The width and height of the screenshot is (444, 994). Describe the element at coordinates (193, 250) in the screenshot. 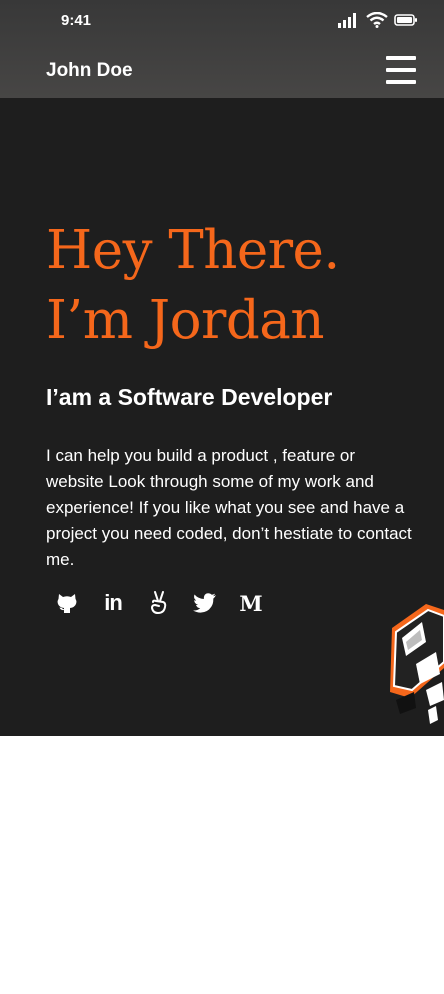

I see `hero-title-line-1: Hey There.` at that location.